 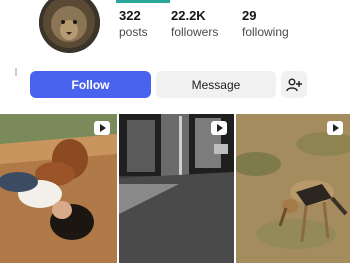 I want to click on following-count: 29, so click(x=249, y=15).